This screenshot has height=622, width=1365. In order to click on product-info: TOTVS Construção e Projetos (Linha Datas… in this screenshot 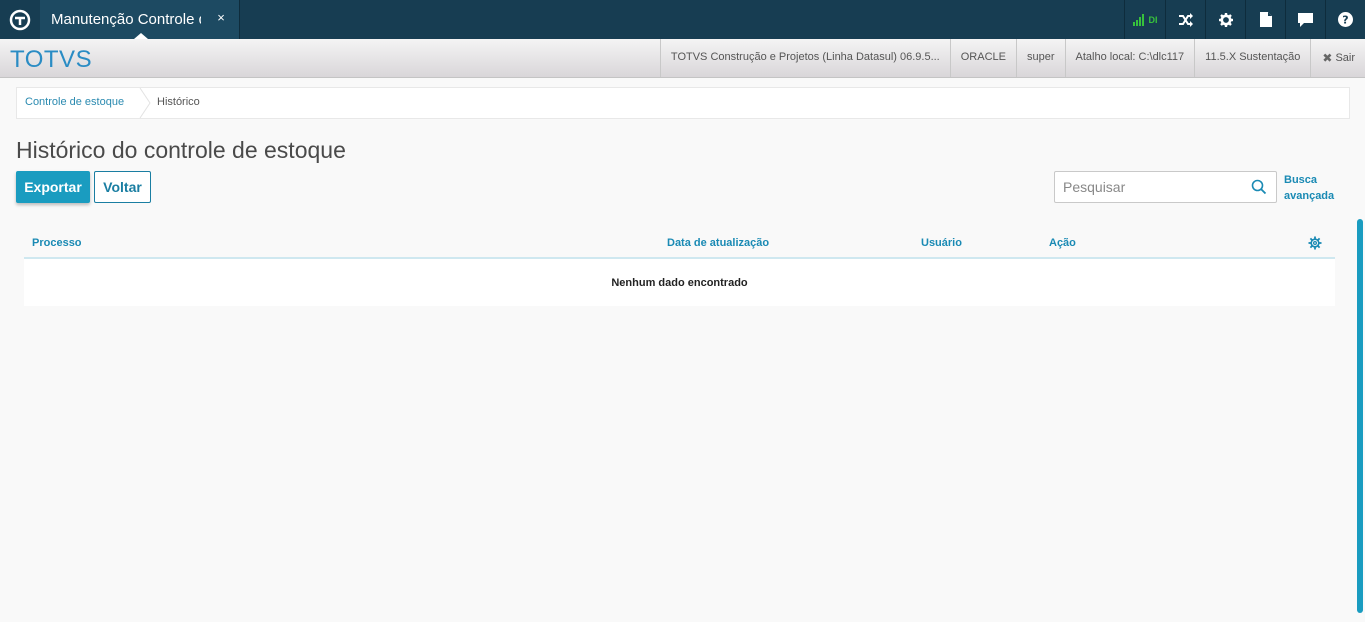, I will do `click(804, 58)`.